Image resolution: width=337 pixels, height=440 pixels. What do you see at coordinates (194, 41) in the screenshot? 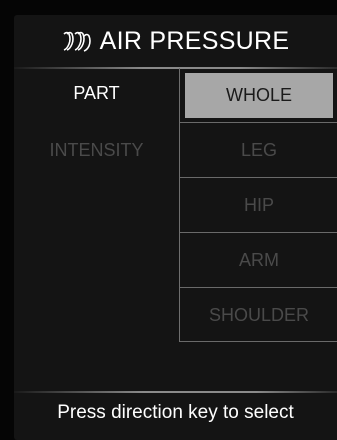
I see `page-title: AIR PRESSURE` at bounding box center [194, 41].